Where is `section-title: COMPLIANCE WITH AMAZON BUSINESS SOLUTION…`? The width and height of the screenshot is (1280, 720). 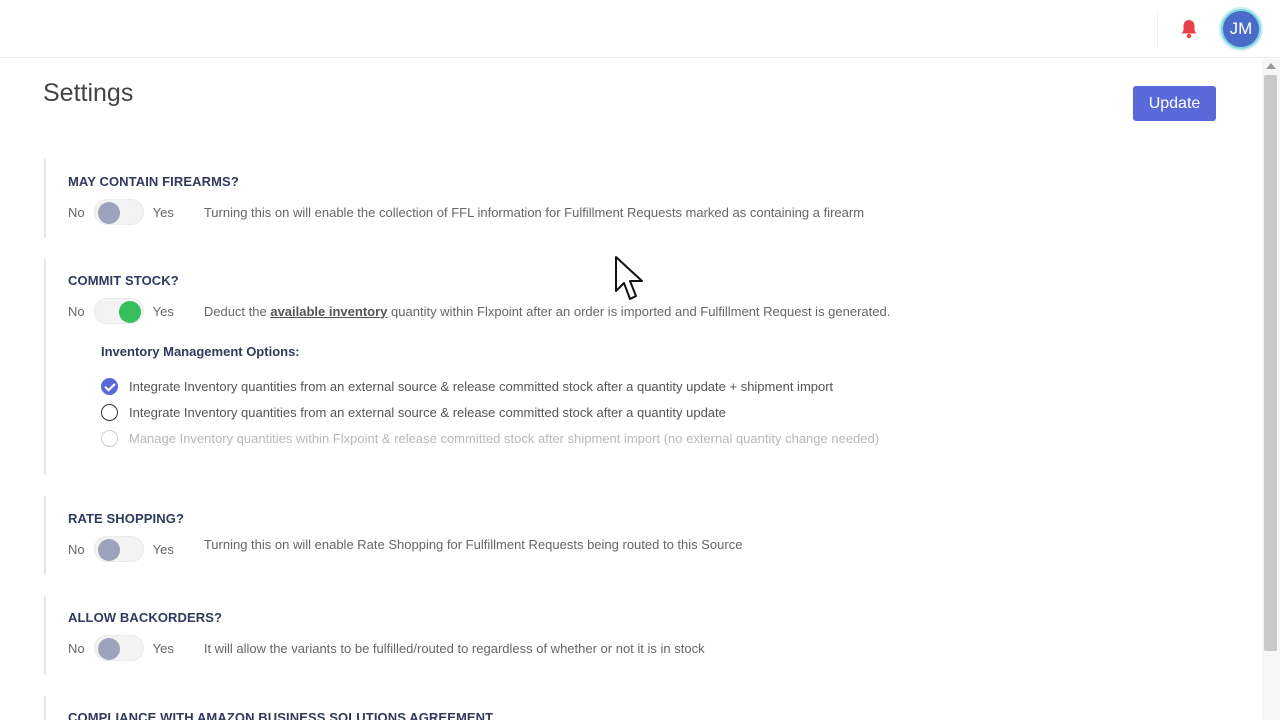 section-title: COMPLIANCE WITH AMAZON BUSINESS SOLUTION… is located at coordinates (281, 715).